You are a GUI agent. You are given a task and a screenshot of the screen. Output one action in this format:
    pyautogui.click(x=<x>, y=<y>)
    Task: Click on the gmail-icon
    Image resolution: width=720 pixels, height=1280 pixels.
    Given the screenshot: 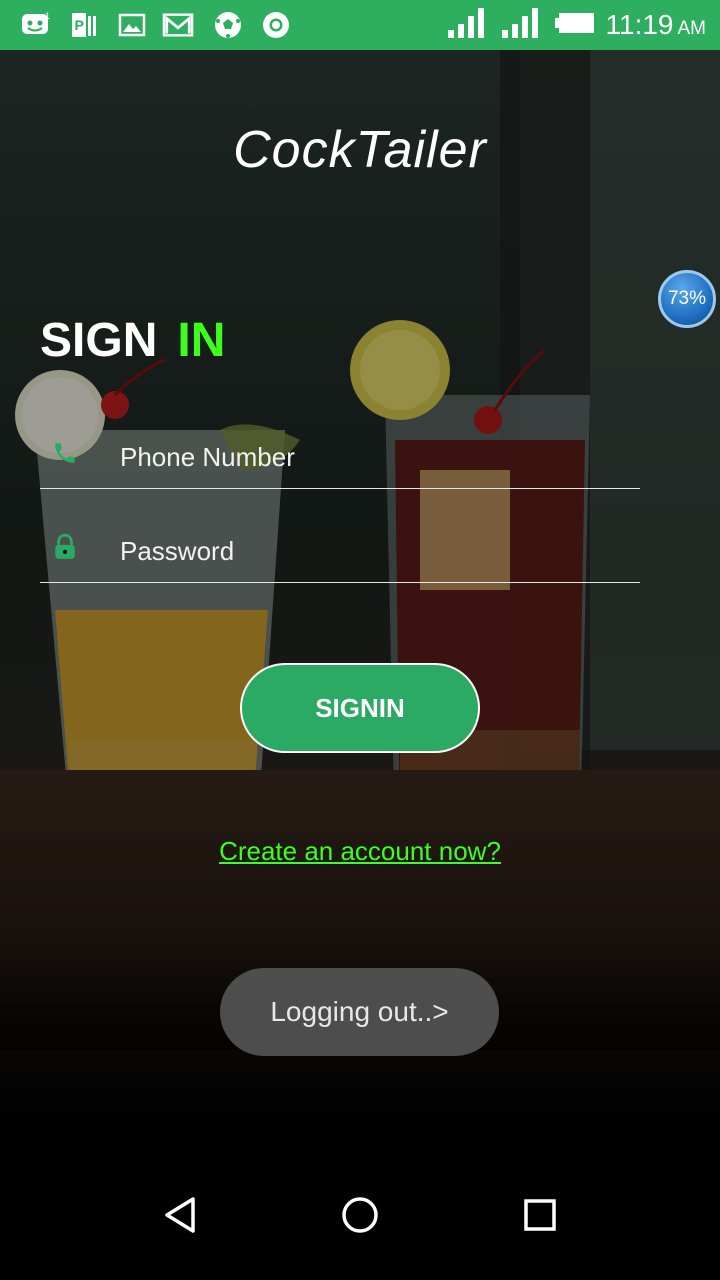 What is the action you would take?
    pyautogui.click(x=178, y=25)
    